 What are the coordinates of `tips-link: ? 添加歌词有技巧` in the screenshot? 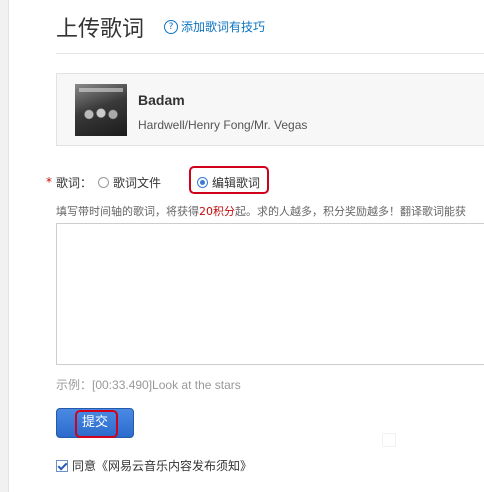 It's located at (214, 26).